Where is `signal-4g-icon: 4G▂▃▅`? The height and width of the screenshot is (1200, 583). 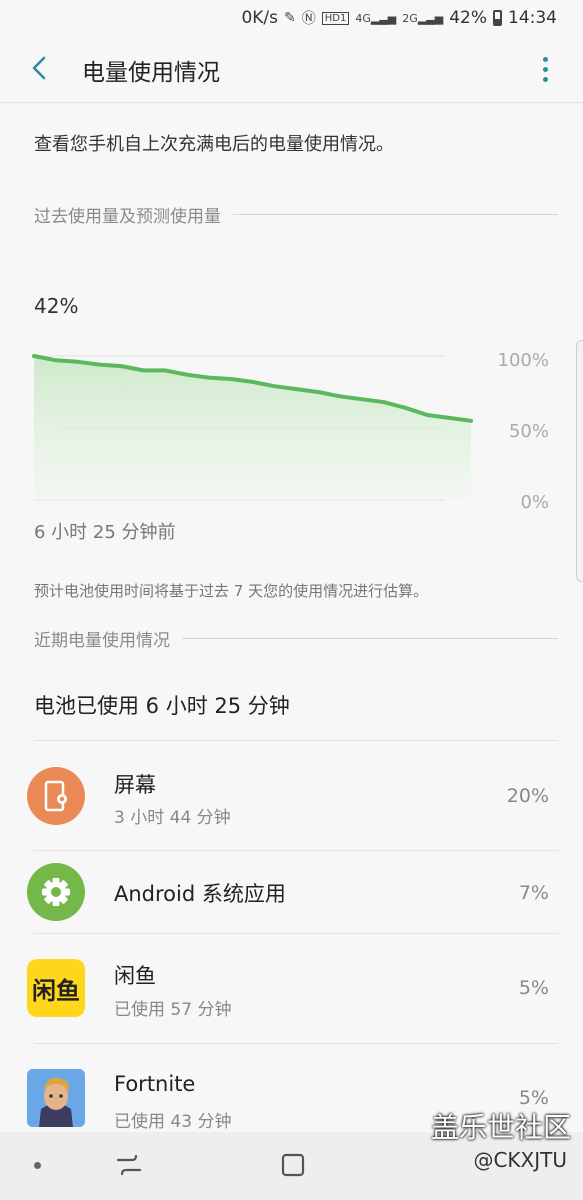
signal-4g-icon: 4G▂▃▅ is located at coordinates (376, 18).